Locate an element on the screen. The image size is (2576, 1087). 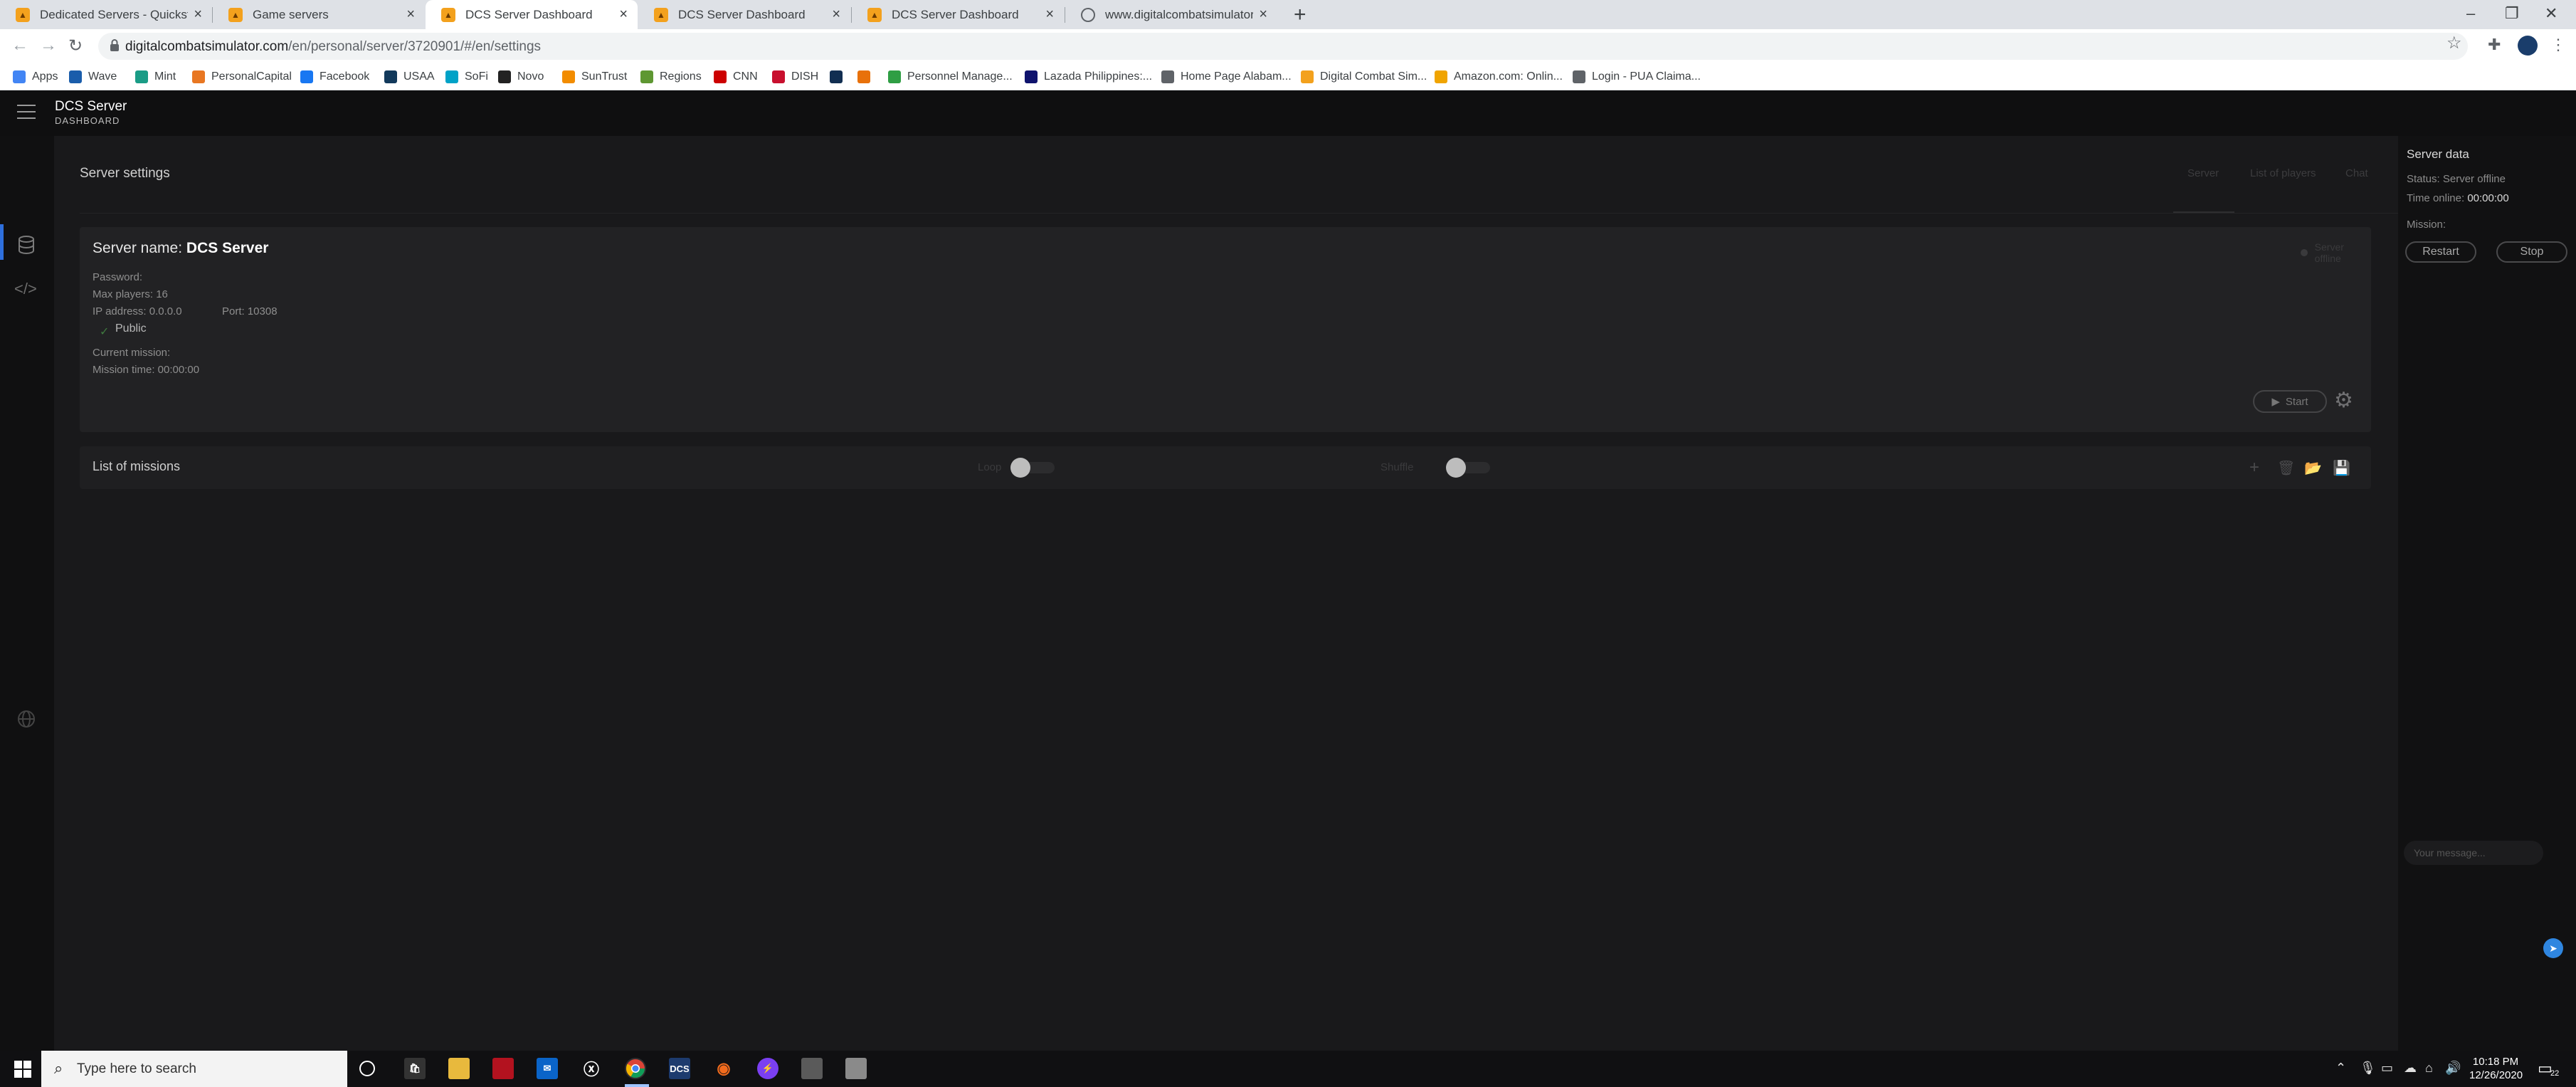
facebook-icon is located at coordinates (307, 76).